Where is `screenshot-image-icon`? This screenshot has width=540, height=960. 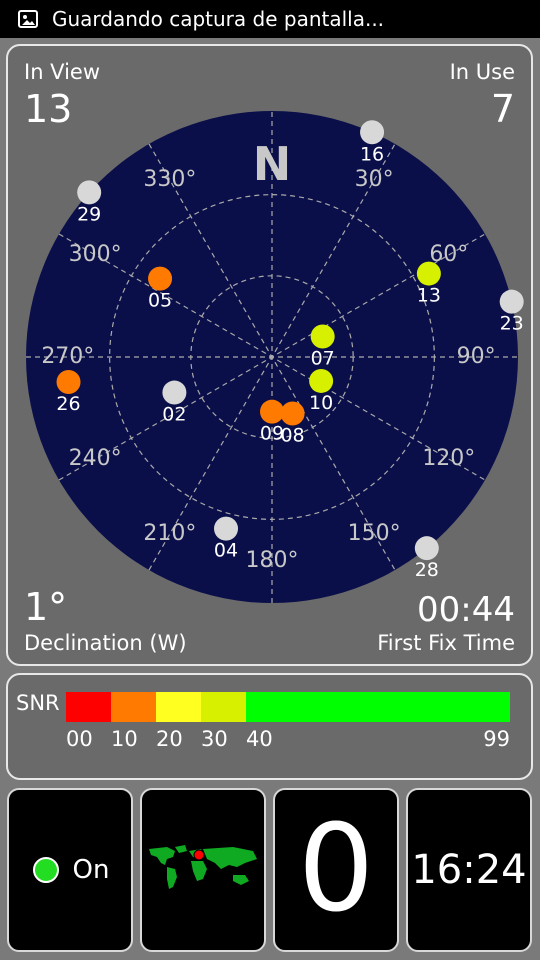 screenshot-image-icon is located at coordinates (28, 19).